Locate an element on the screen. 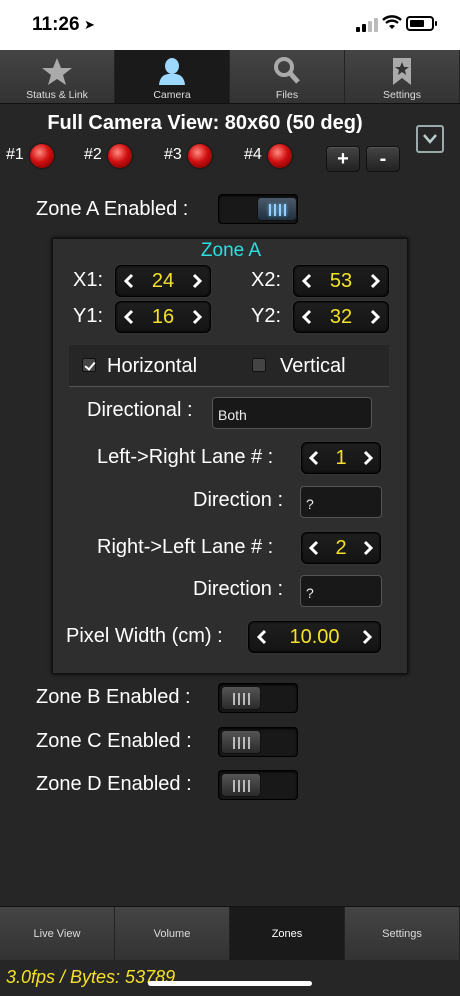 The height and width of the screenshot is (996, 460). directional-field: Both is located at coordinates (292, 413).